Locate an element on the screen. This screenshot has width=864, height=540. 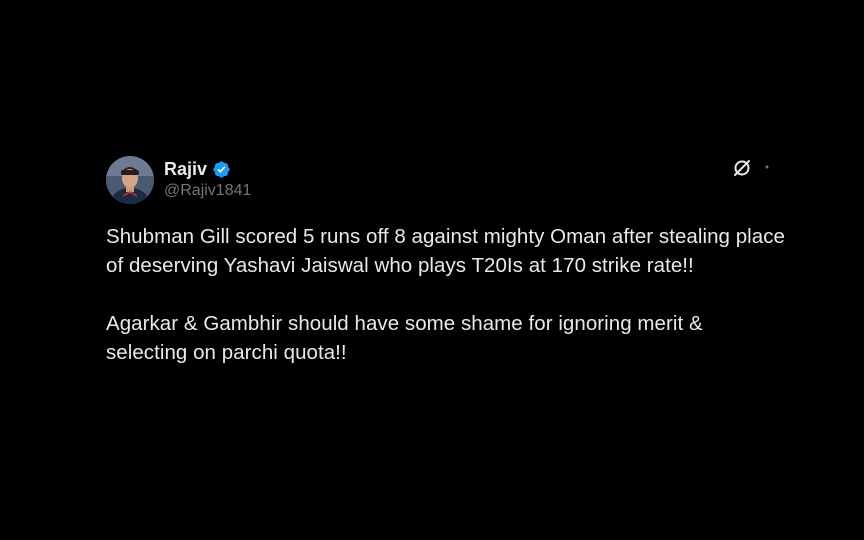
handle: @Rajiv1841 is located at coordinates (207, 191).